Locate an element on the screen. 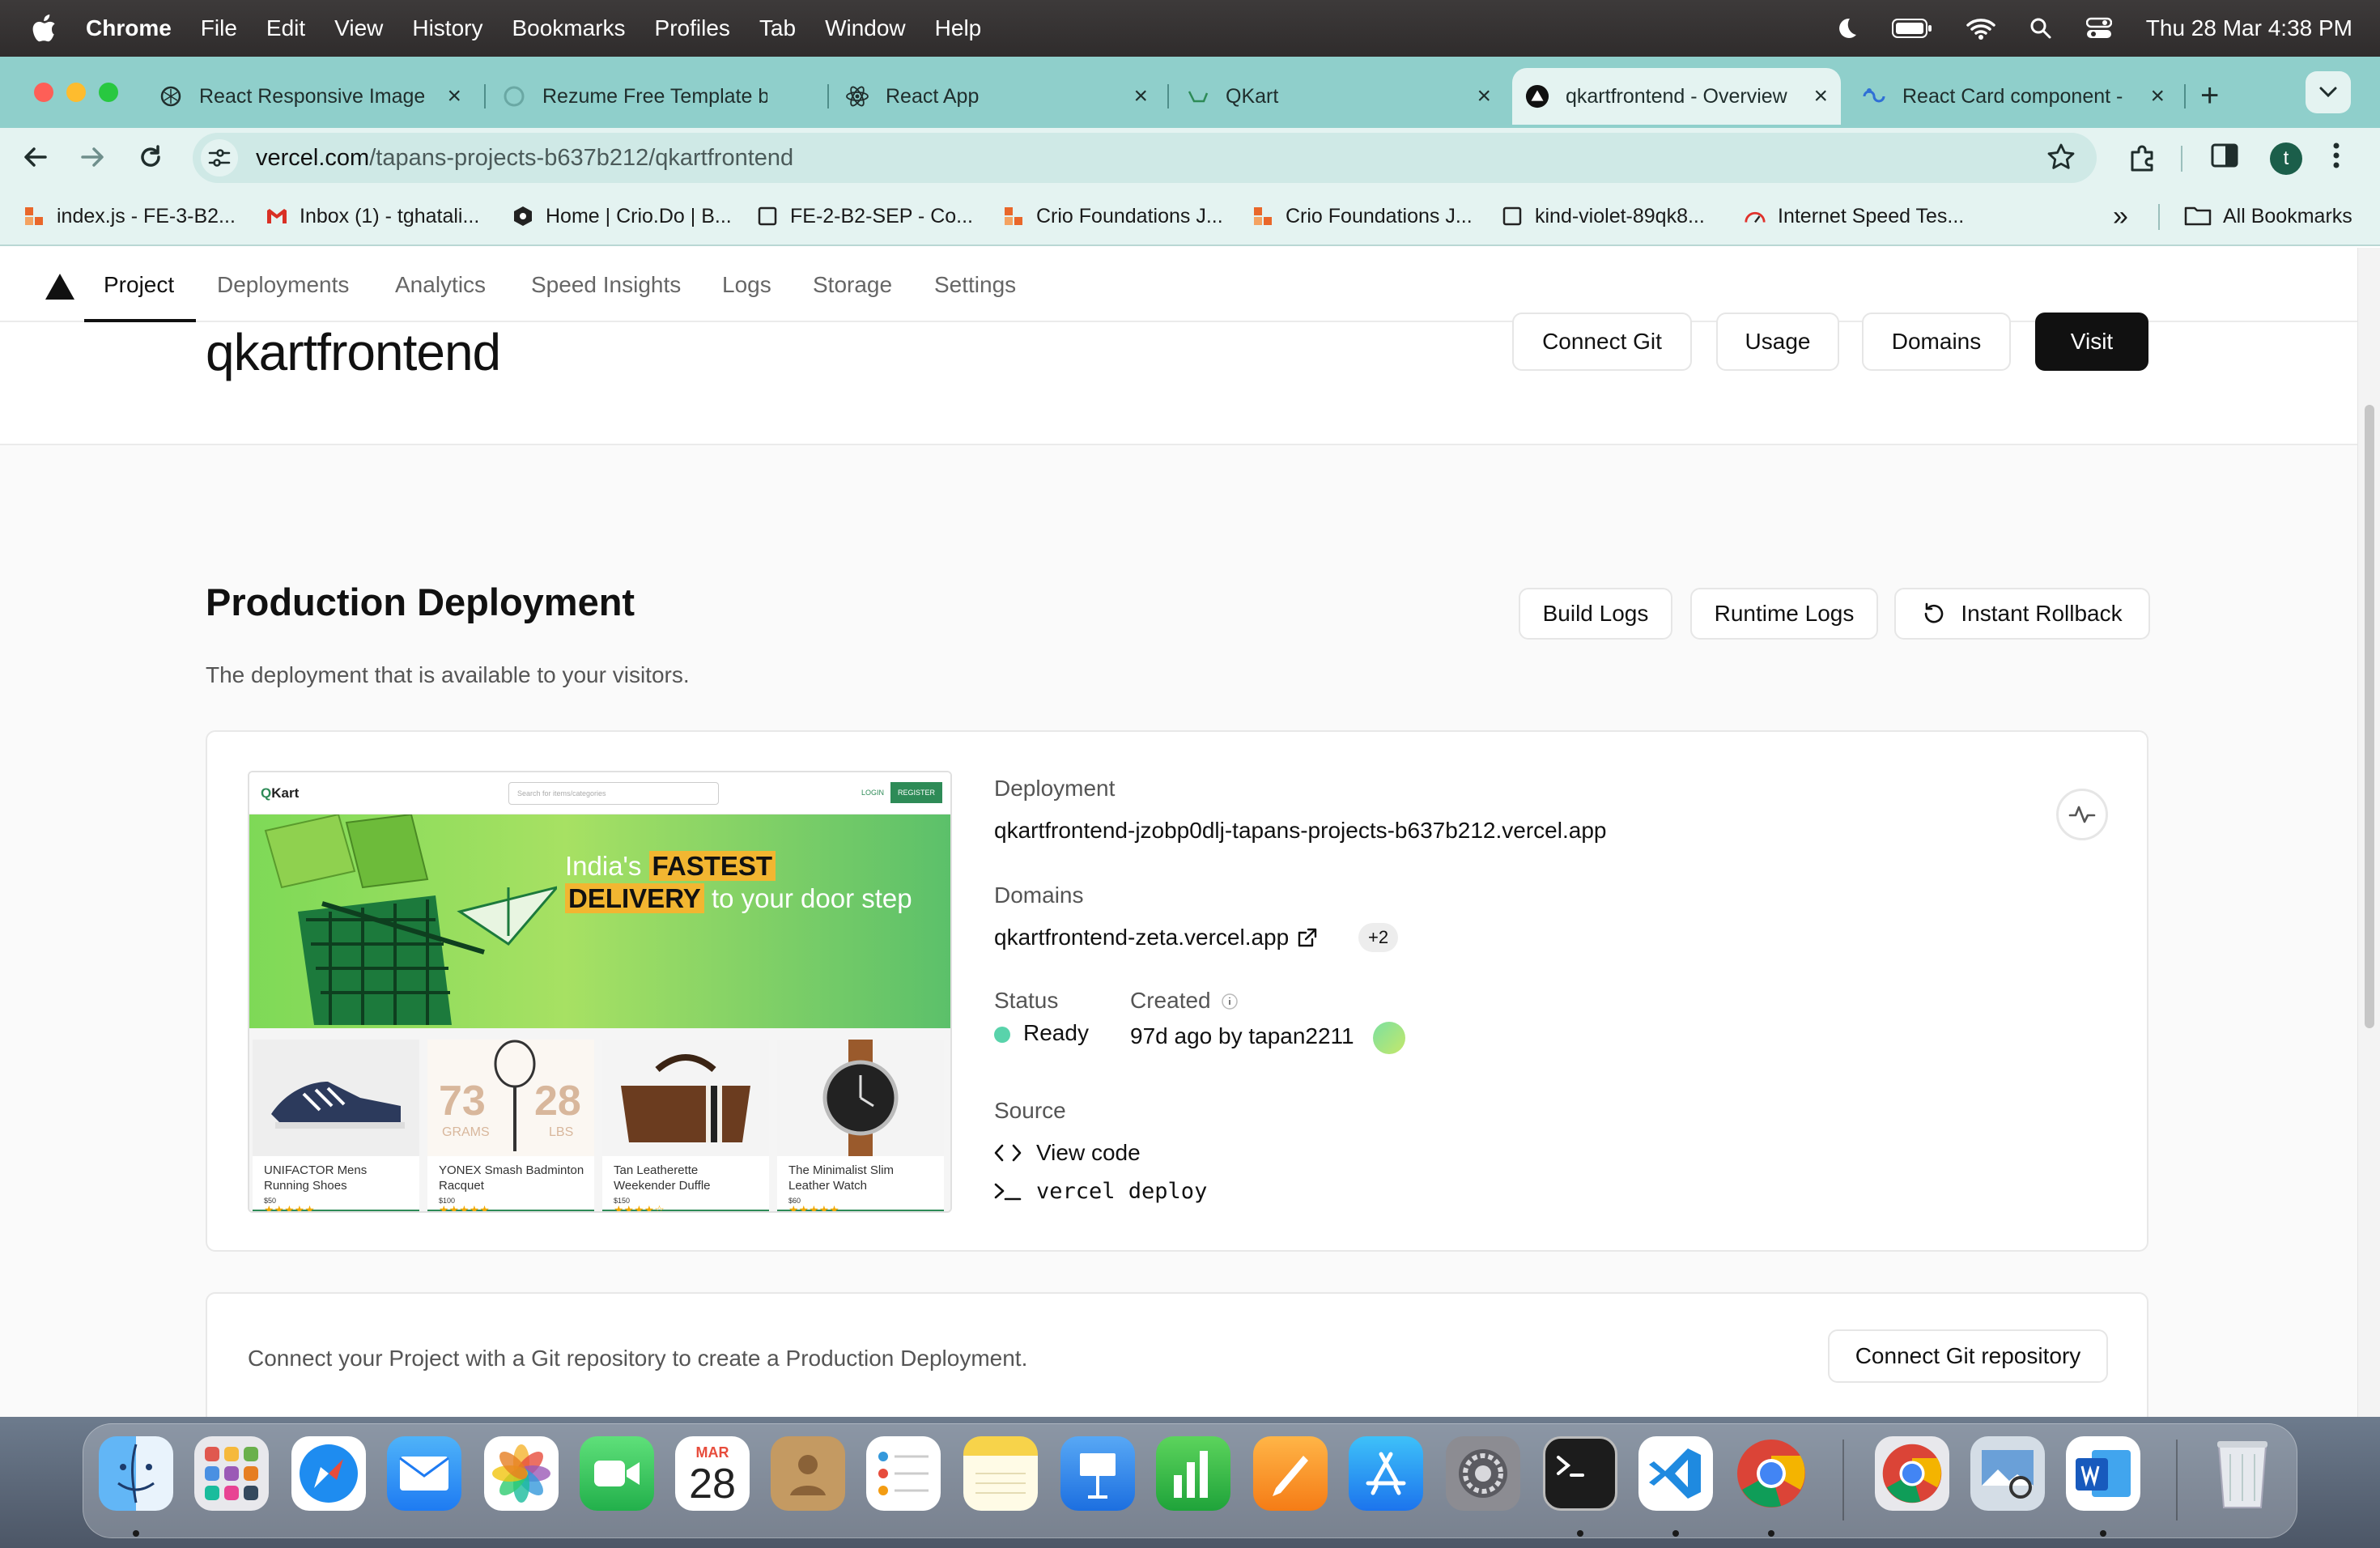  zoom-window-button is located at coordinates (108, 92).